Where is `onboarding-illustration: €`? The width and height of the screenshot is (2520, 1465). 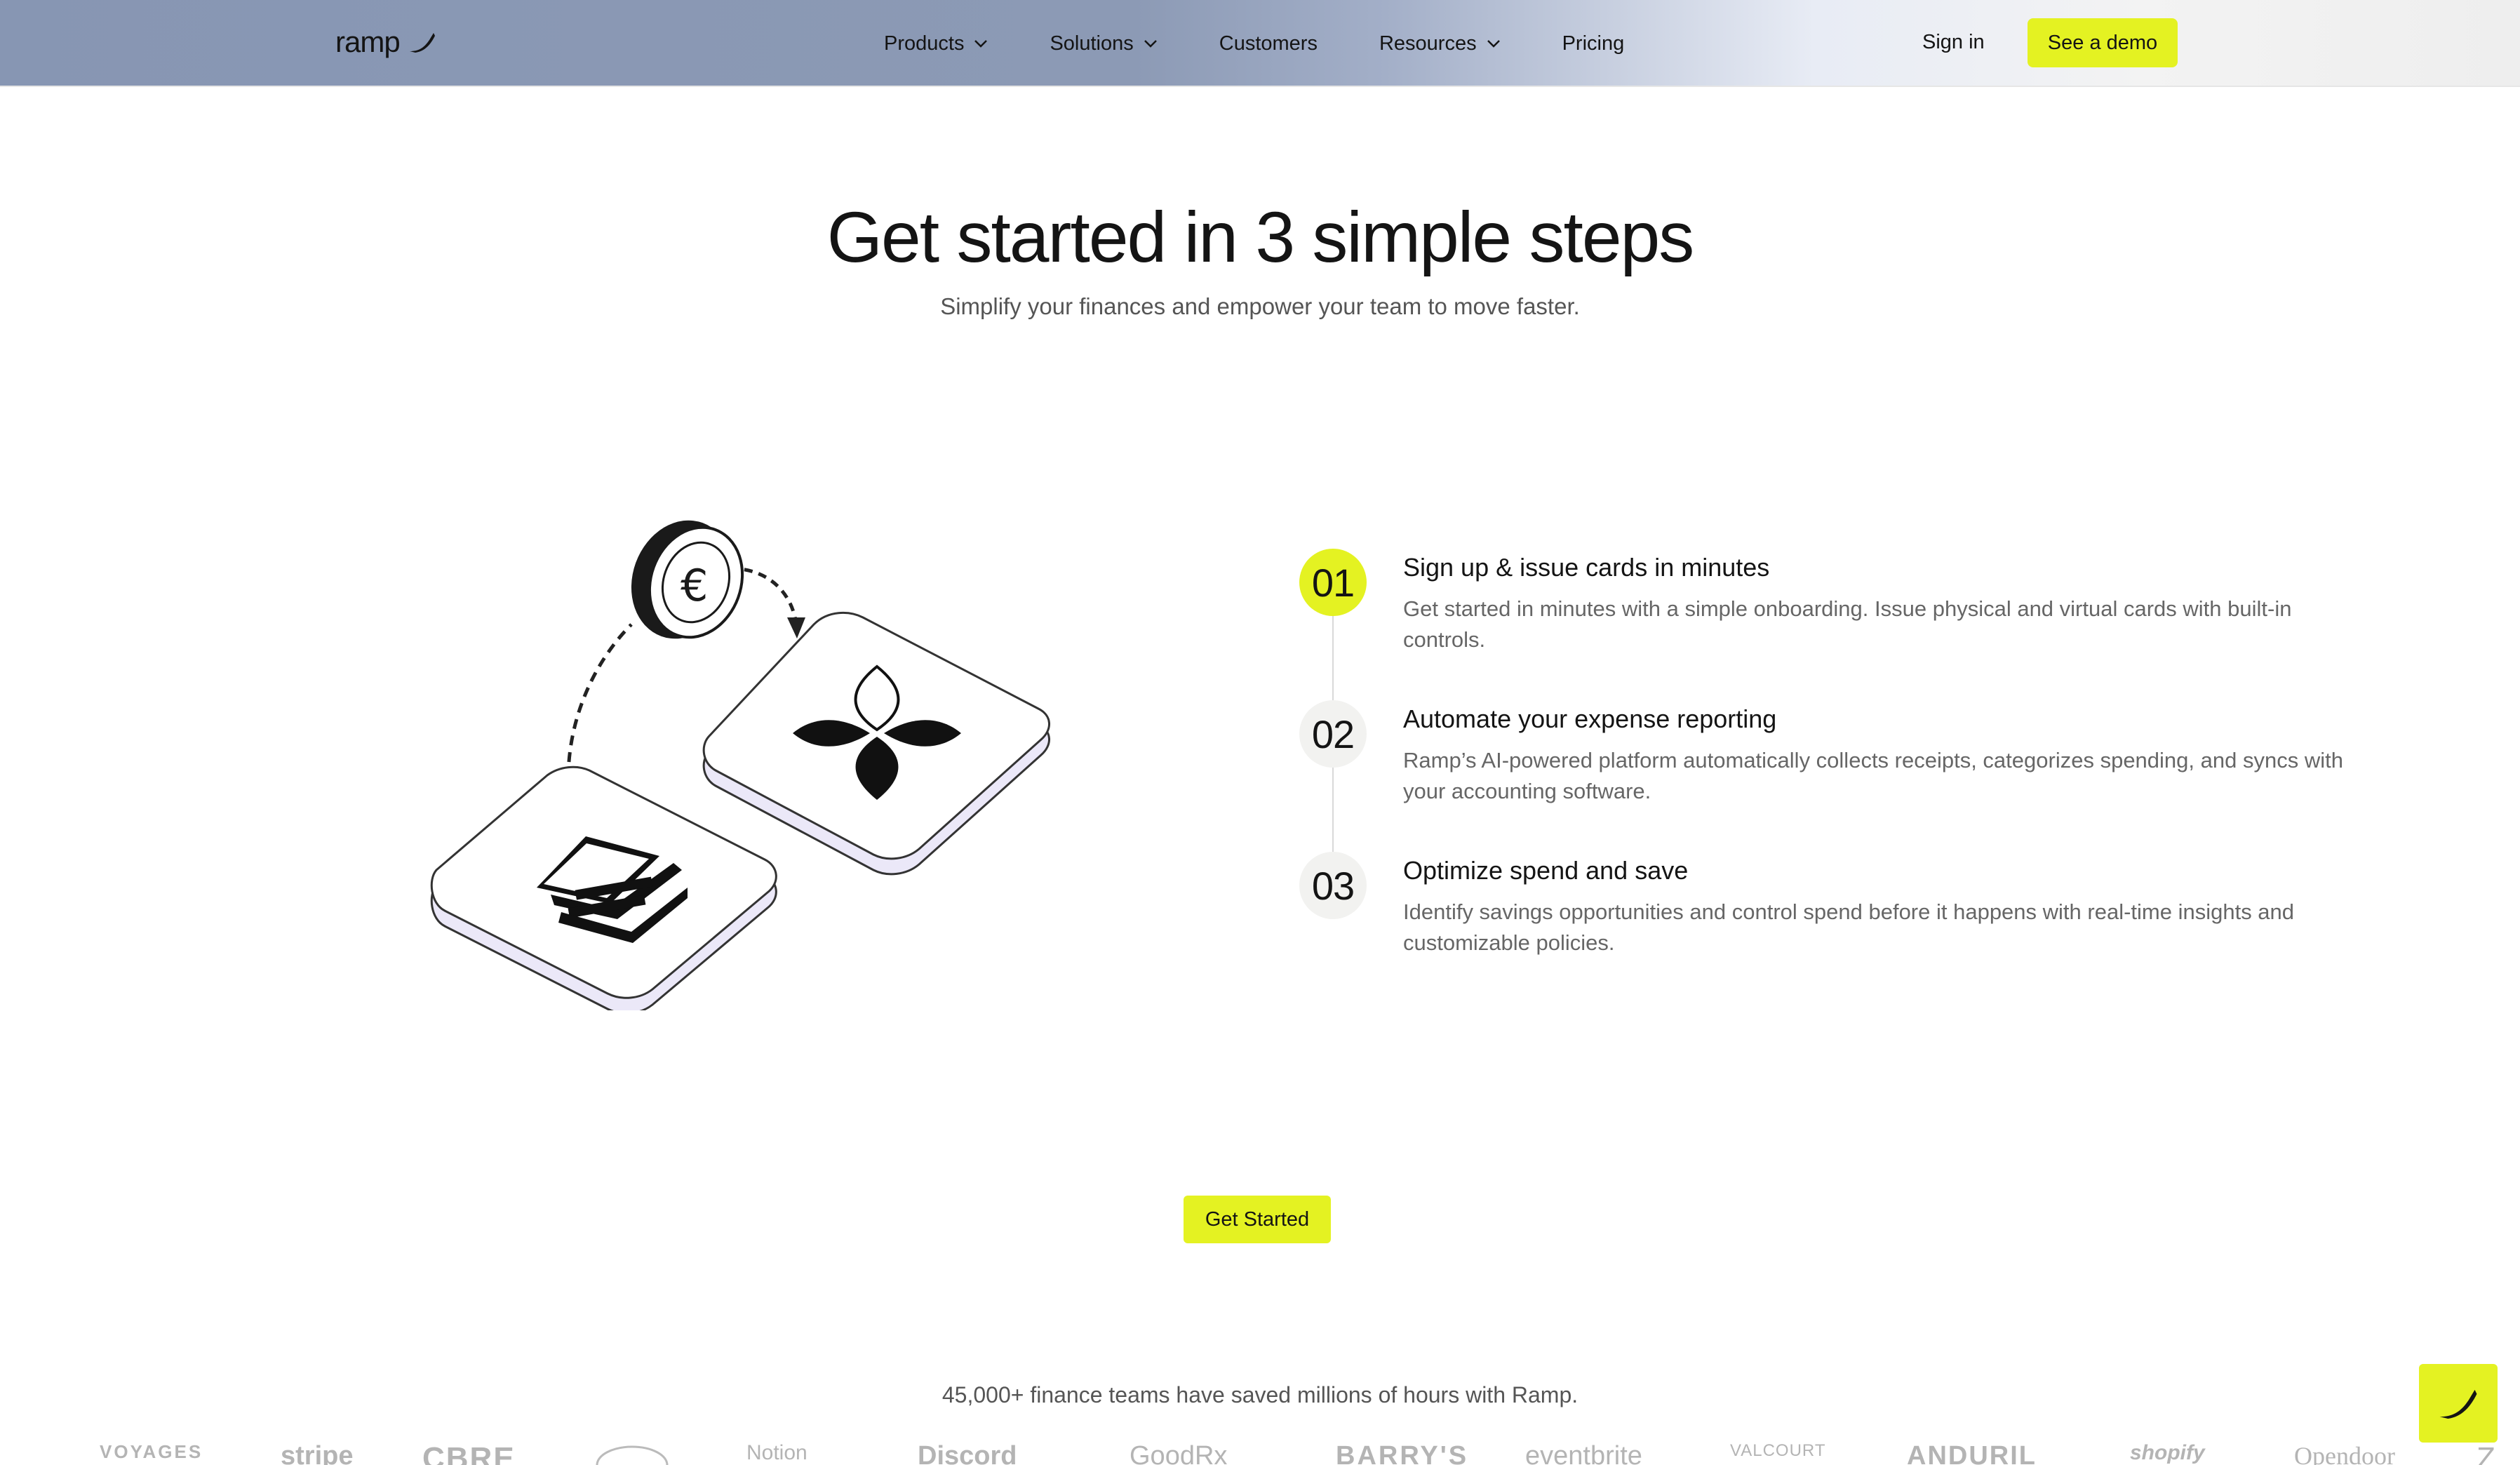
onboarding-illustration: € is located at coordinates (740, 765).